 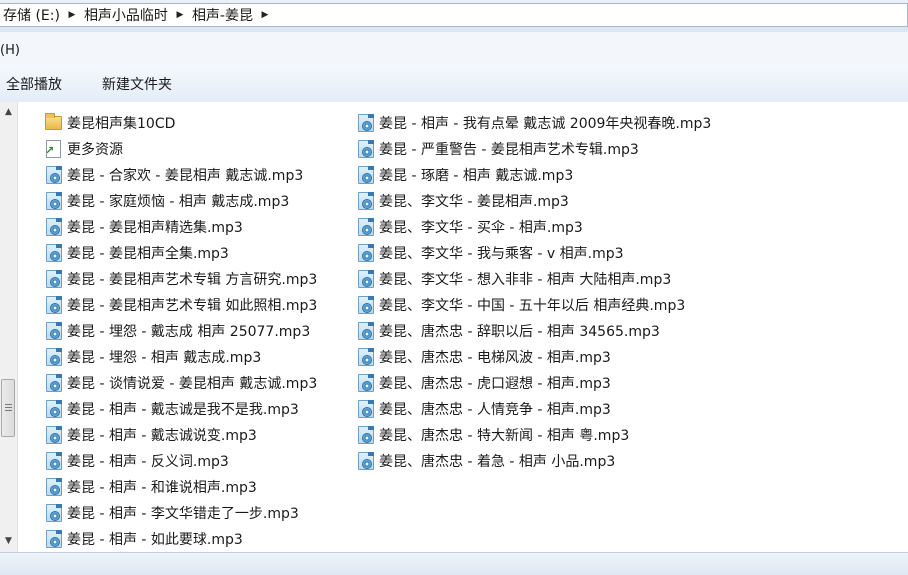 I want to click on breadcrumb-item-drive: 存储 (E:) ▶, so click(x=40, y=15).